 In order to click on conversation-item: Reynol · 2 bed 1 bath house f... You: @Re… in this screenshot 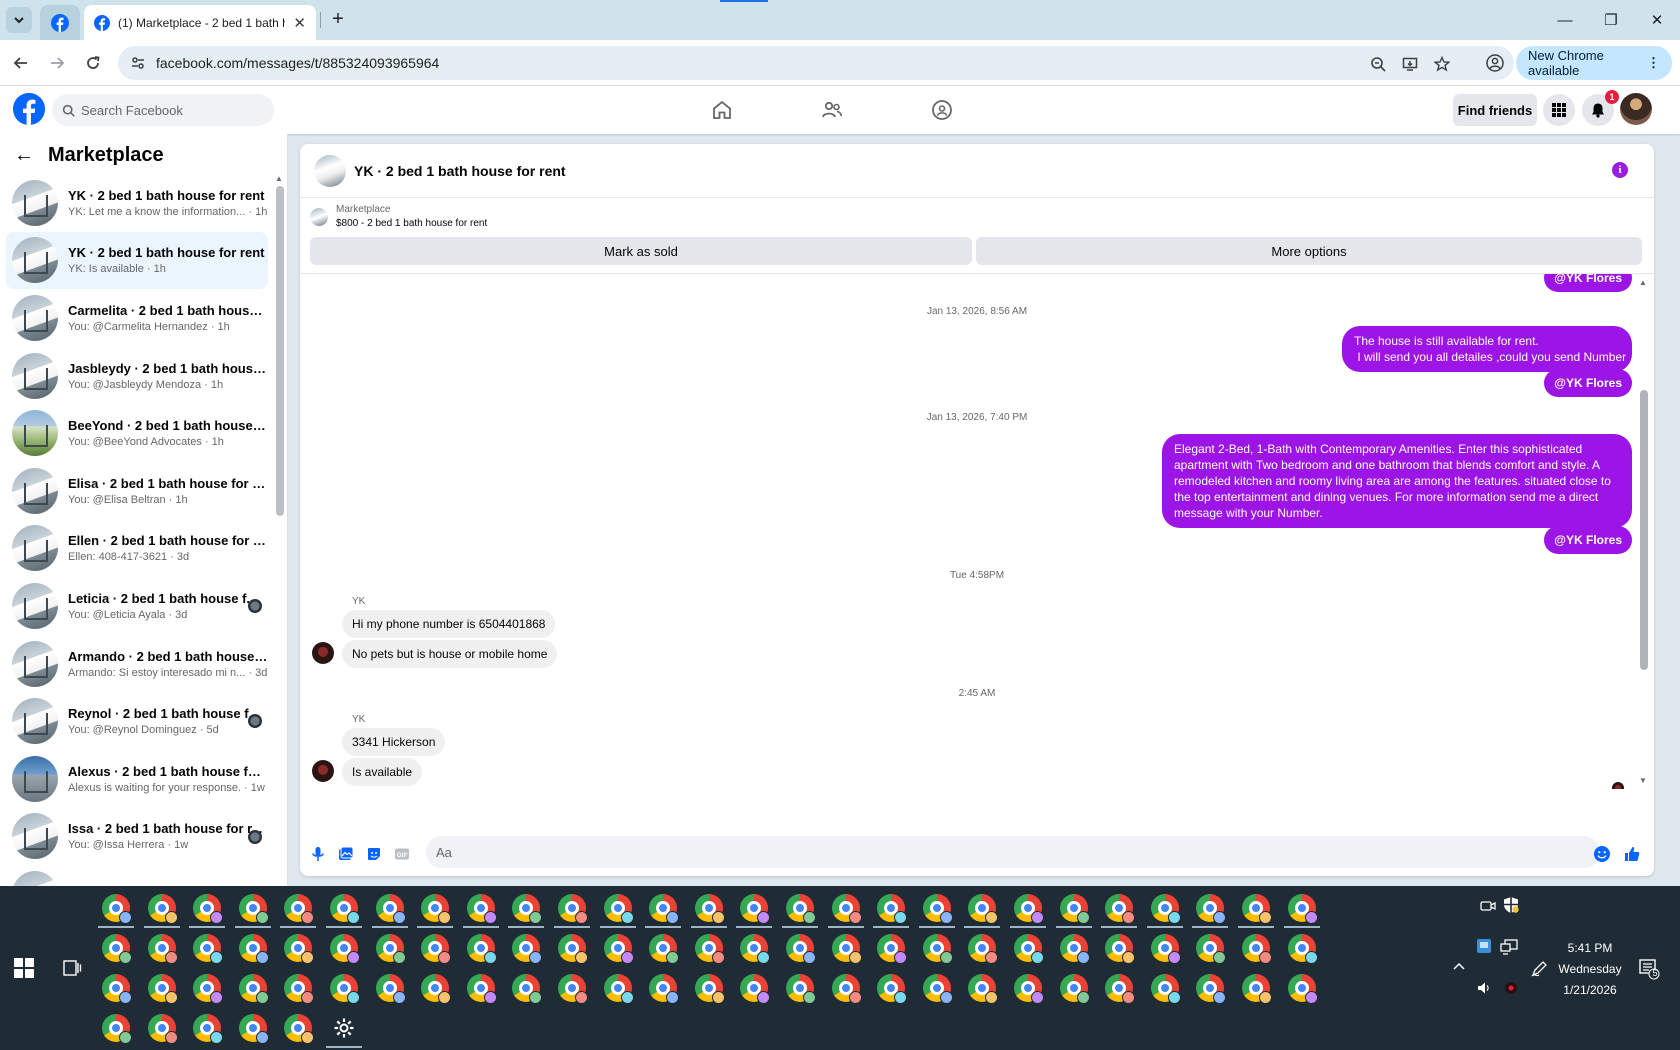, I will do `click(137, 721)`.